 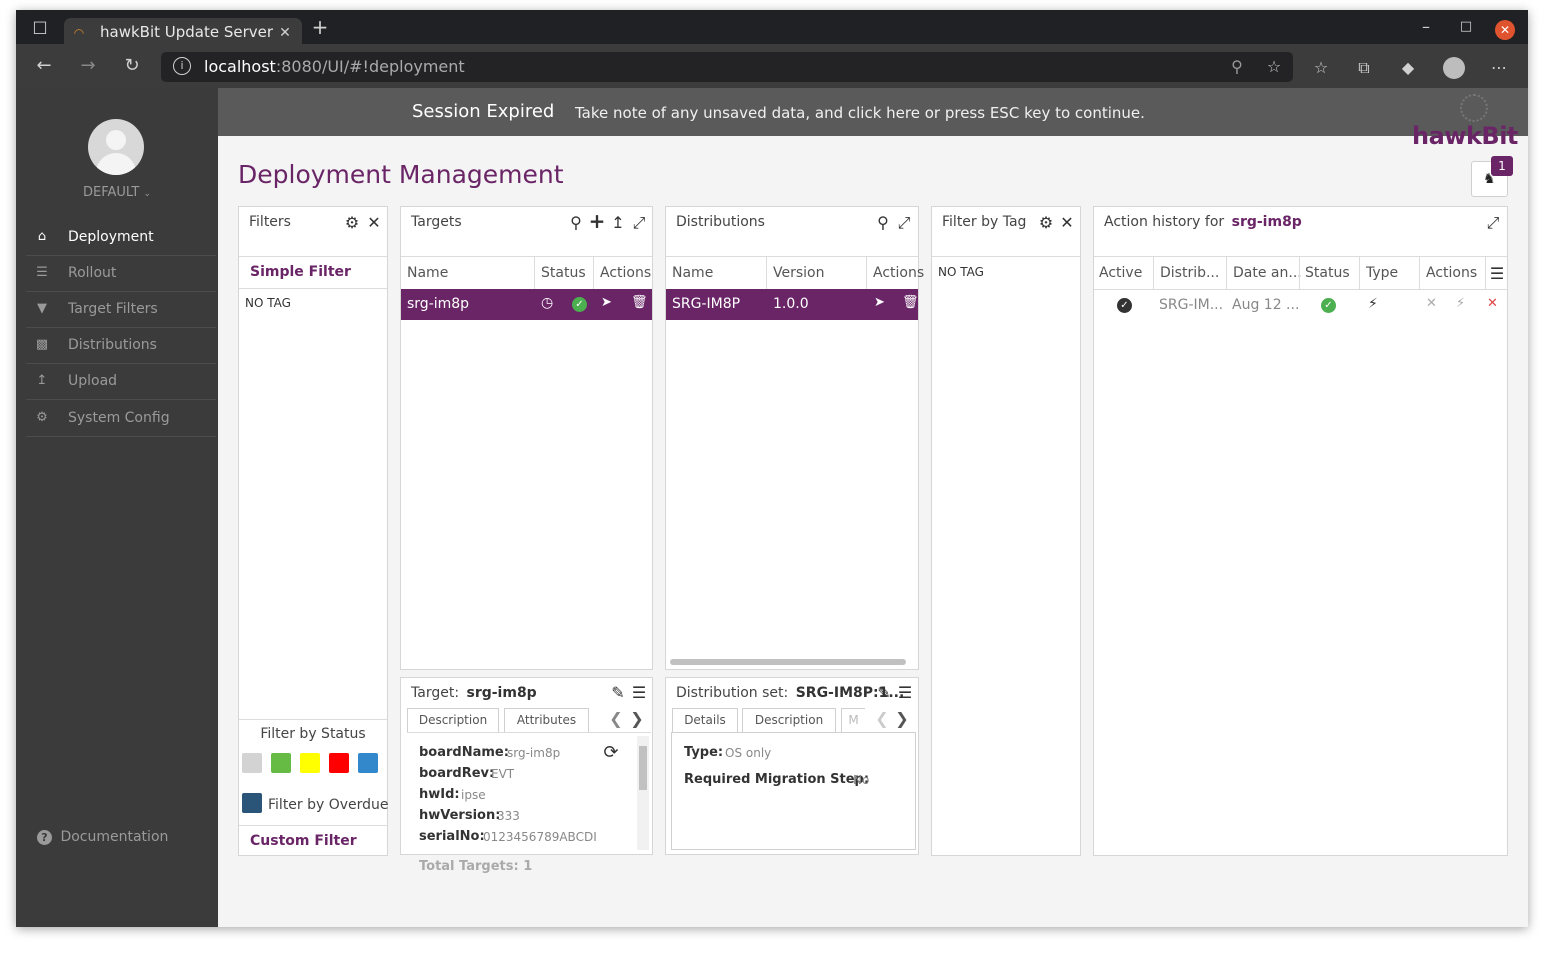 I want to click on site-info-icon: i, so click(x=182, y=66).